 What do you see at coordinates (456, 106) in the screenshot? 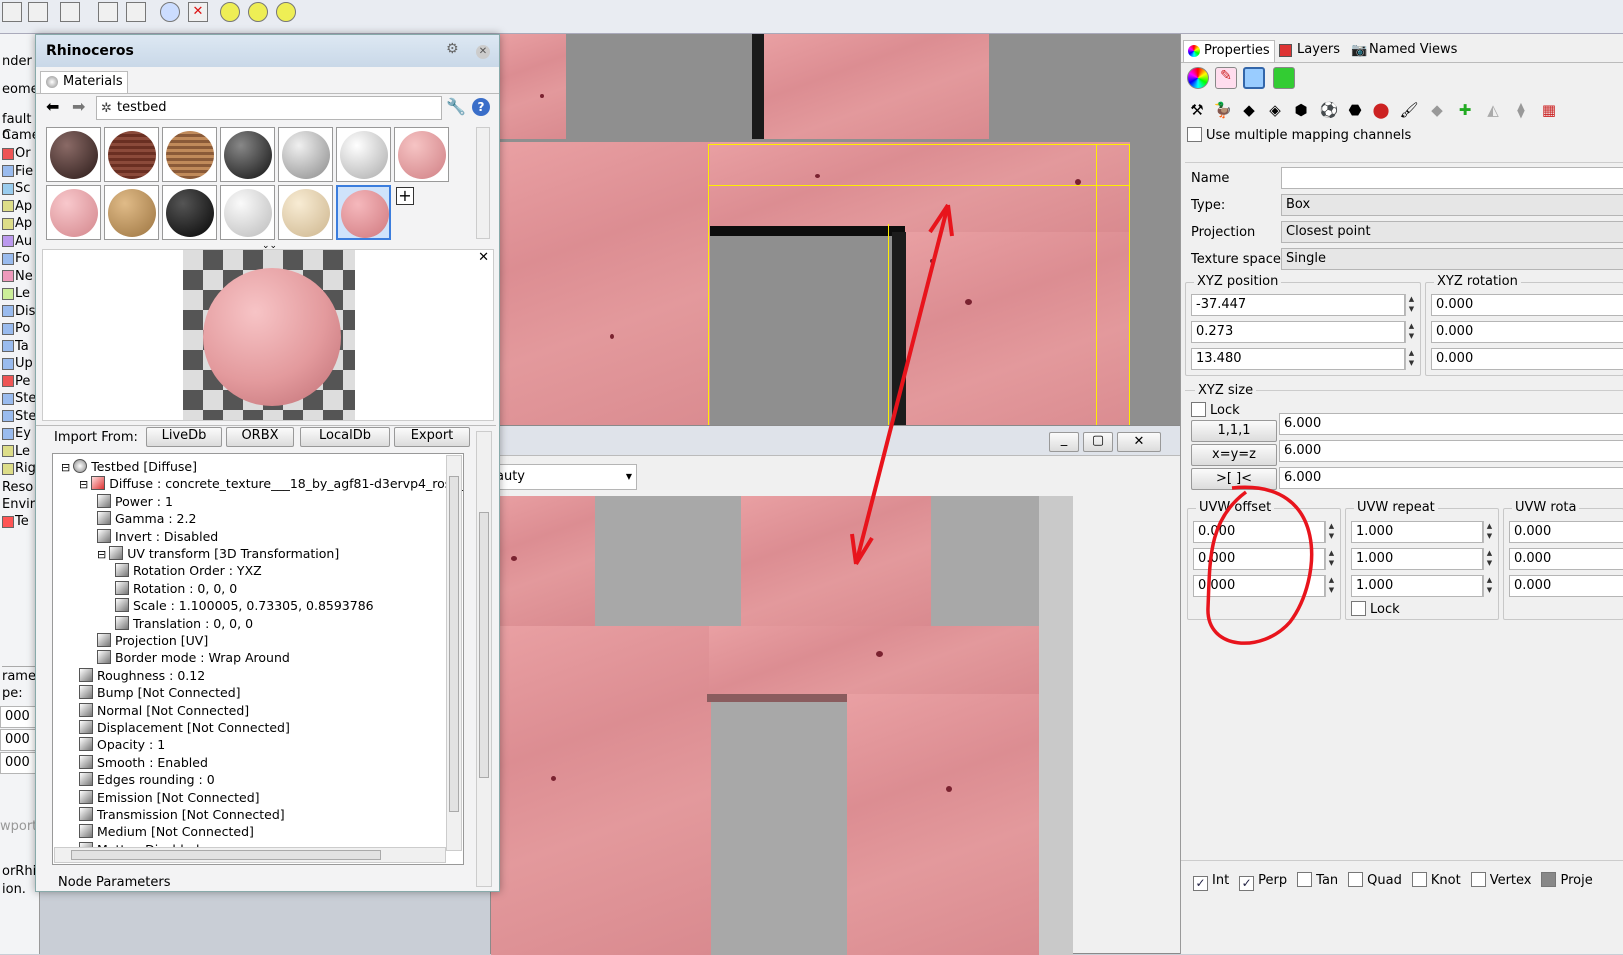
I see `wrench-icon: 🔧` at bounding box center [456, 106].